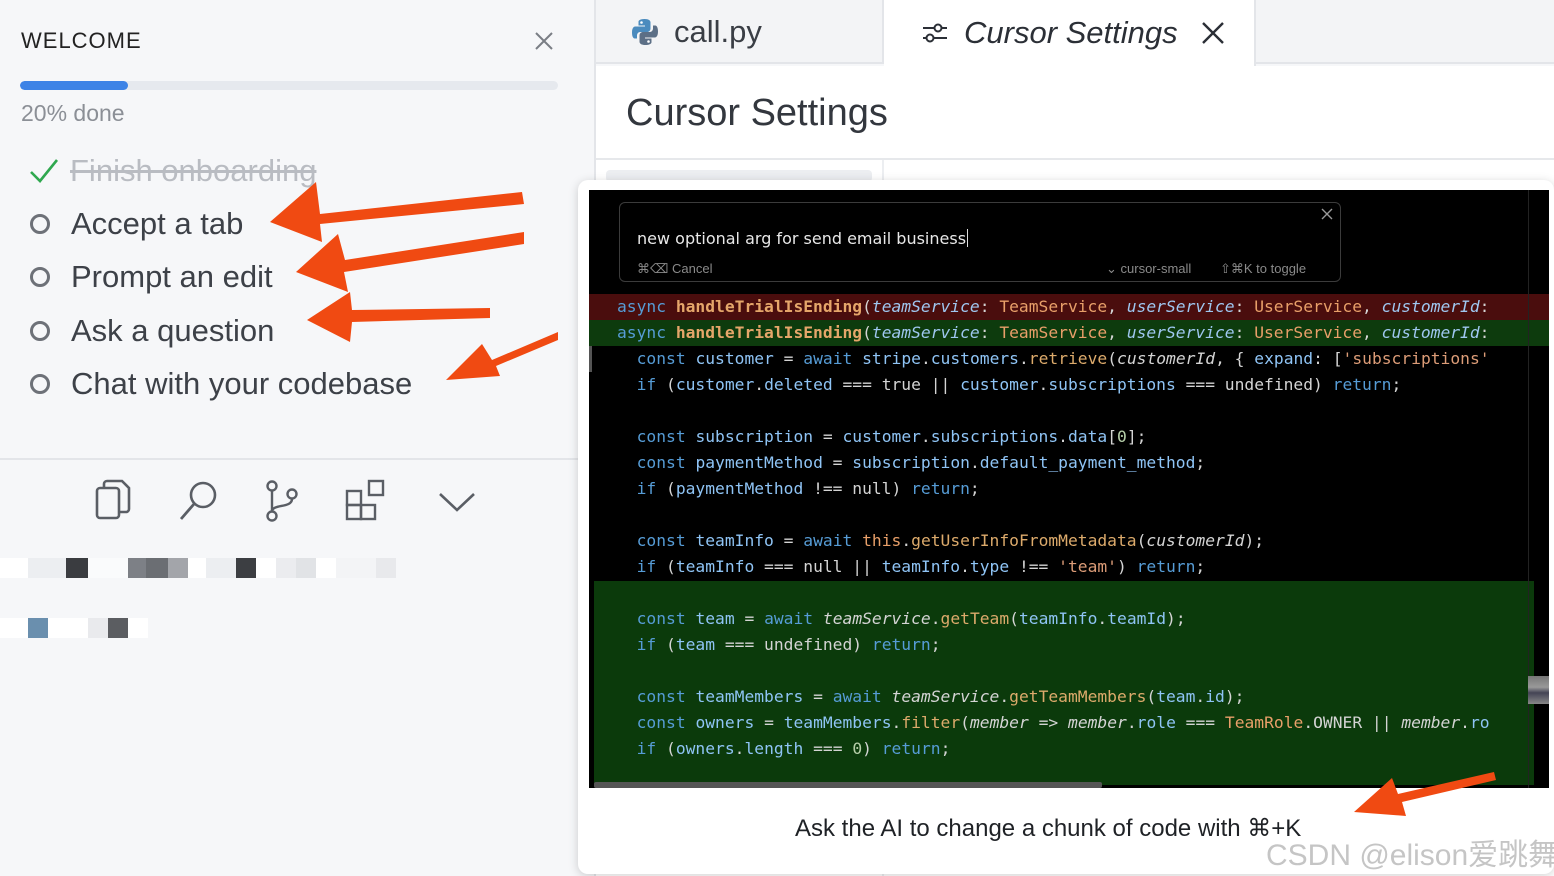 Image resolution: width=1554 pixels, height=876 pixels. Describe the element at coordinates (1148, 269) in the screenshot. I see `model-selector: ⌄ cursor-small` at that location.